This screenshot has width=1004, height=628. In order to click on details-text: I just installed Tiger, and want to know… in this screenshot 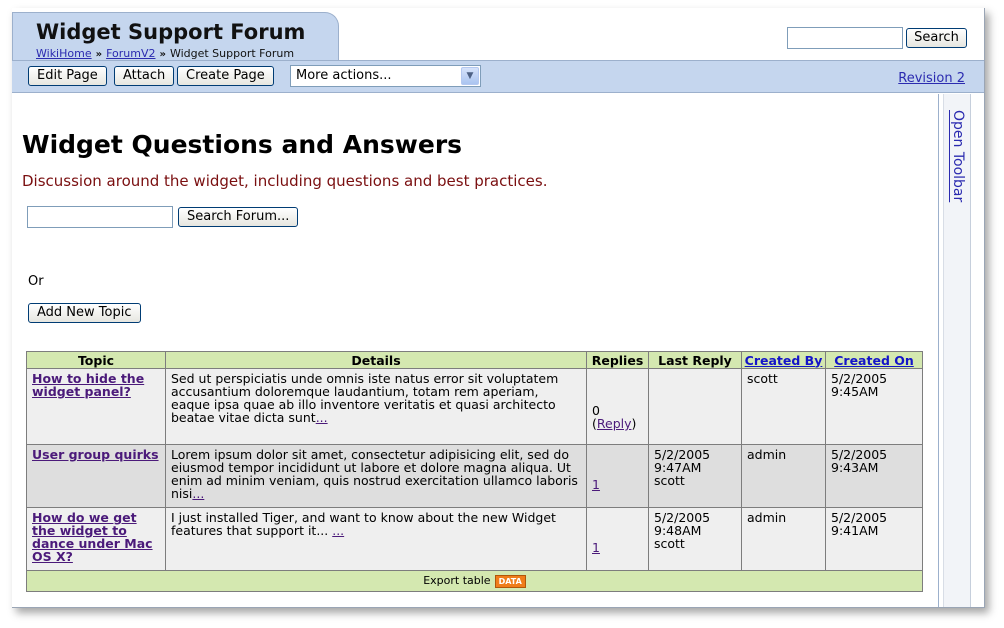, I will do `click(363, 524)`.